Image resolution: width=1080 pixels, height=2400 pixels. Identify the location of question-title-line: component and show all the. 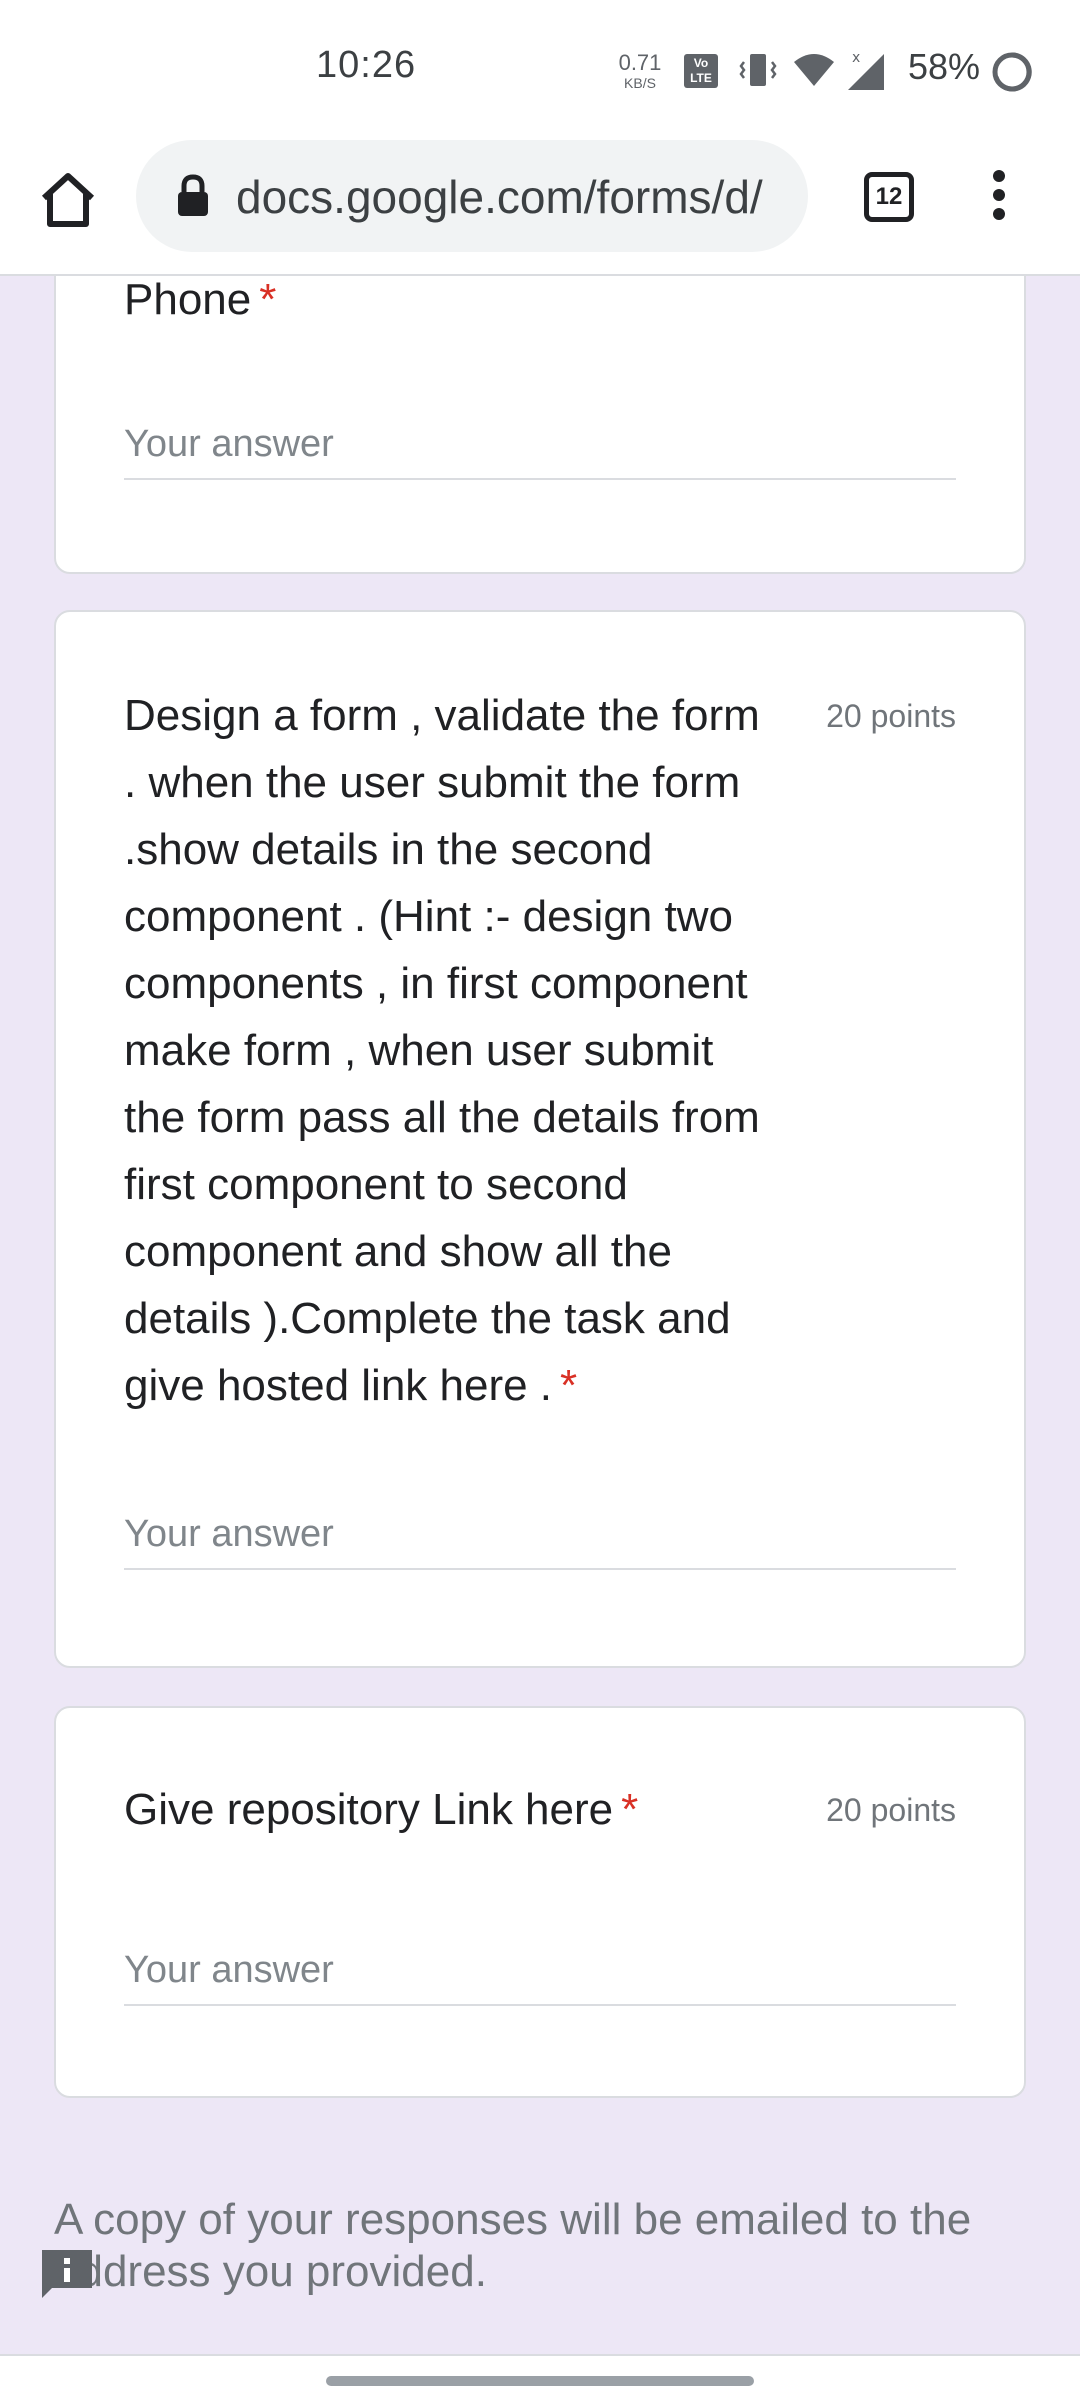
(398, 1251).